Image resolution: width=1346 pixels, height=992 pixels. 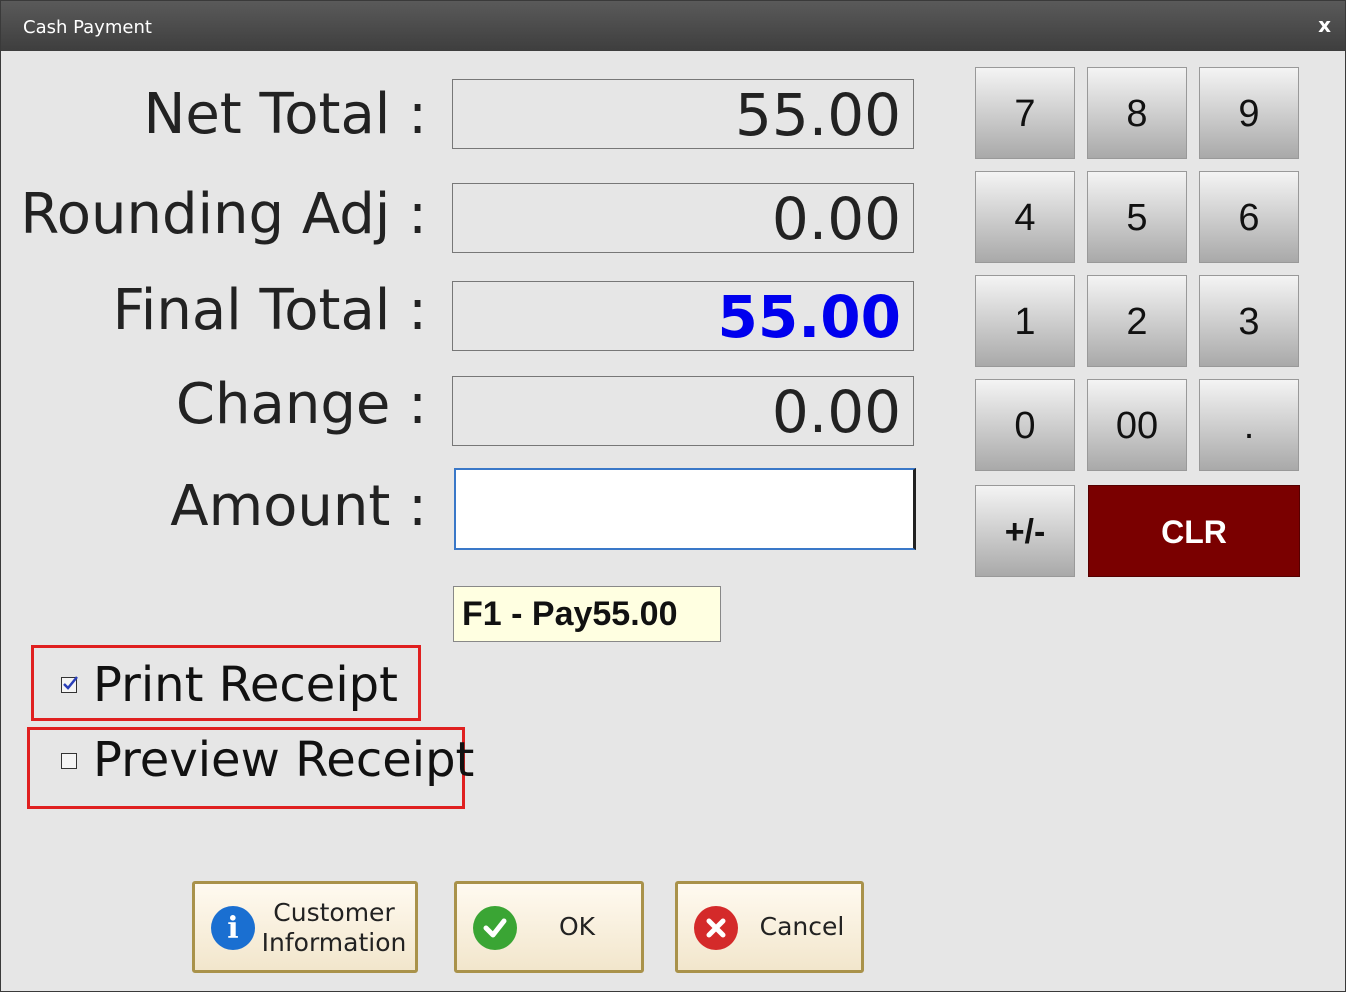 I want to click on key-1: 1, so click(x=1025, y=321).